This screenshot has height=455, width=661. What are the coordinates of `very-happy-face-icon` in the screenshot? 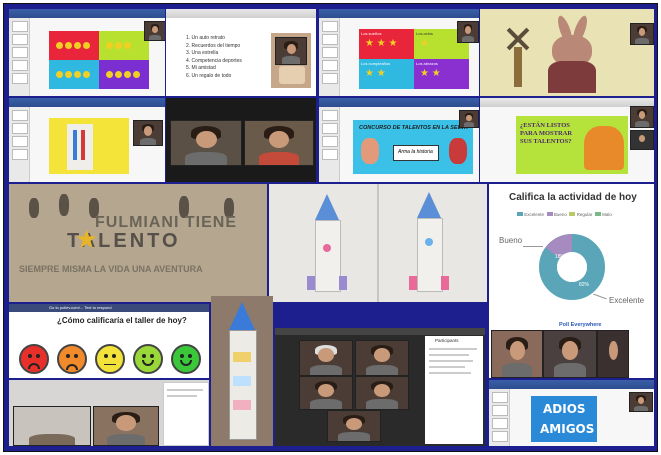 It's located at (186, 359).